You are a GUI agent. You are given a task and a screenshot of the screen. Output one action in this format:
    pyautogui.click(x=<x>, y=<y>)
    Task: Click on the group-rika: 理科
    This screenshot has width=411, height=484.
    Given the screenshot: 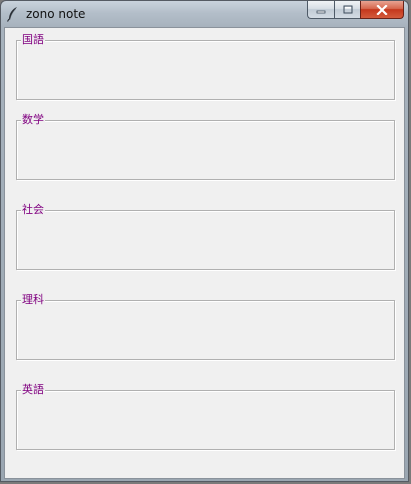 What is the action you would take?
    pyautogui.click(x=205, y=326)
    